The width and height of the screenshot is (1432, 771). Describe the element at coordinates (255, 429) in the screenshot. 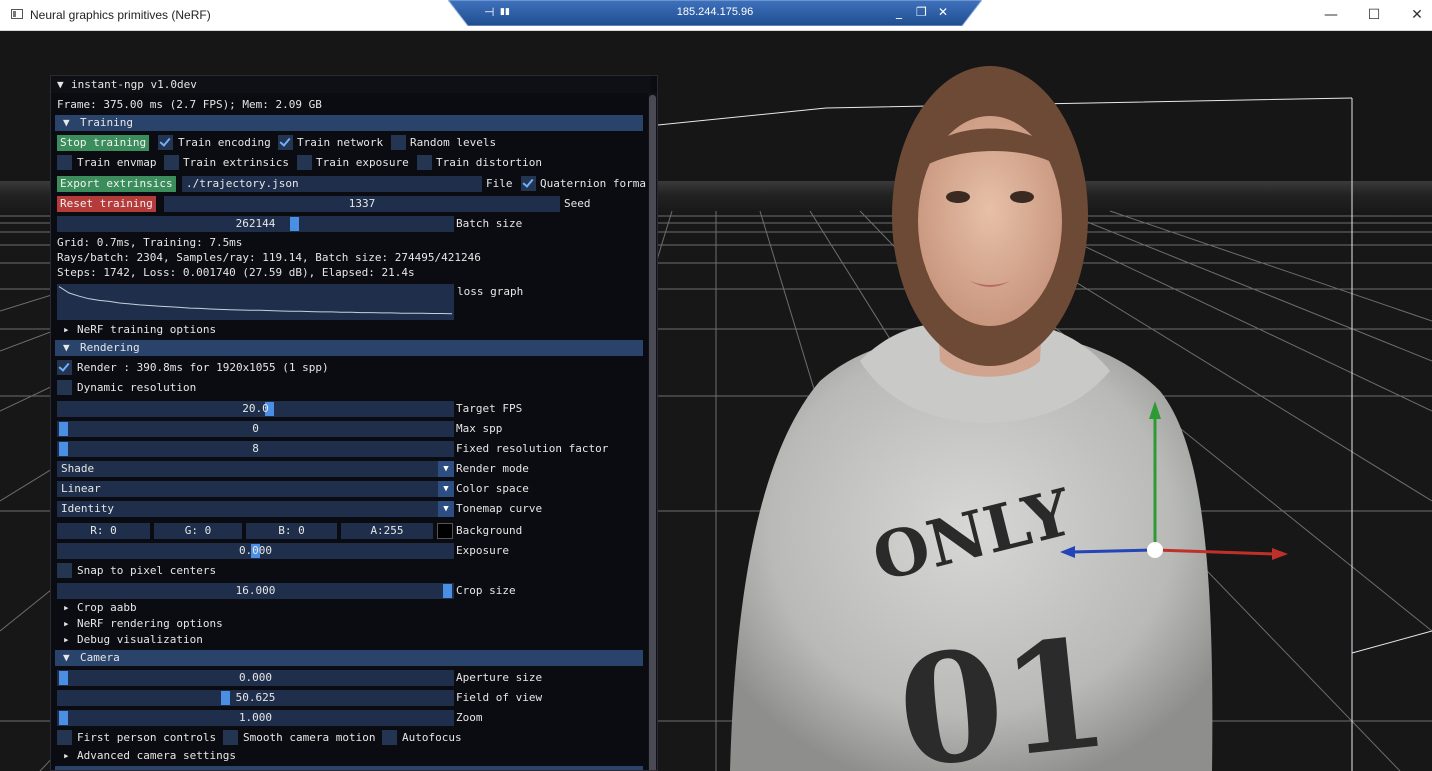

I see `max-spp-slider: 0` at that location.